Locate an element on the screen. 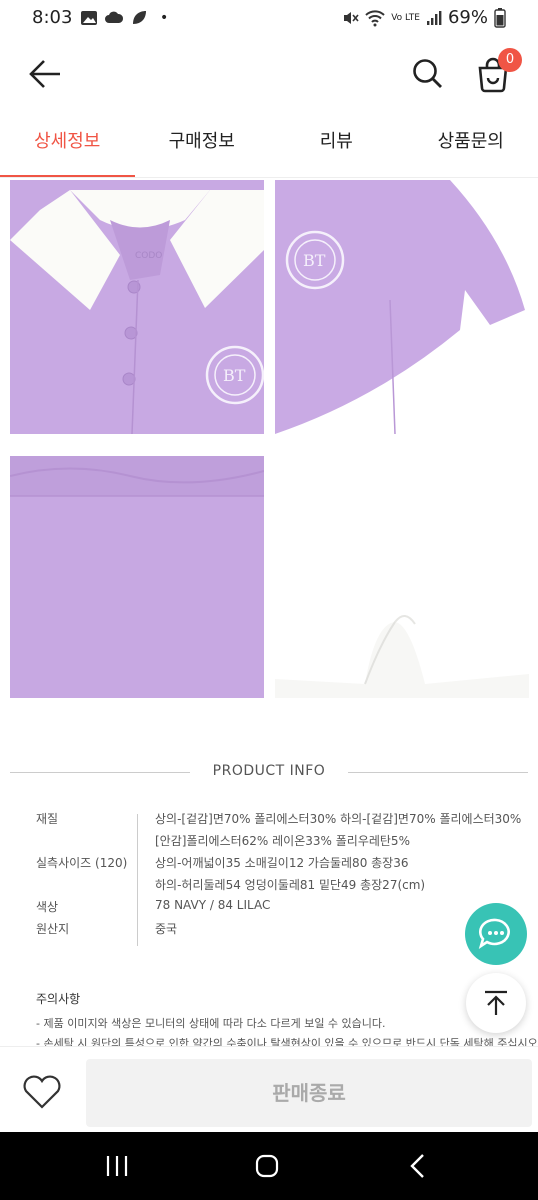  product-info-title: PRODUCT INFO is located at coordinates (269, 771).